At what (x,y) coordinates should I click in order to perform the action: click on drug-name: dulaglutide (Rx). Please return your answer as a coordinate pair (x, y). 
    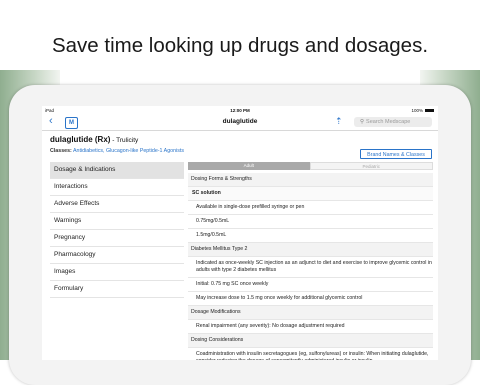
    Looking at the image, I should click on (80, 139).